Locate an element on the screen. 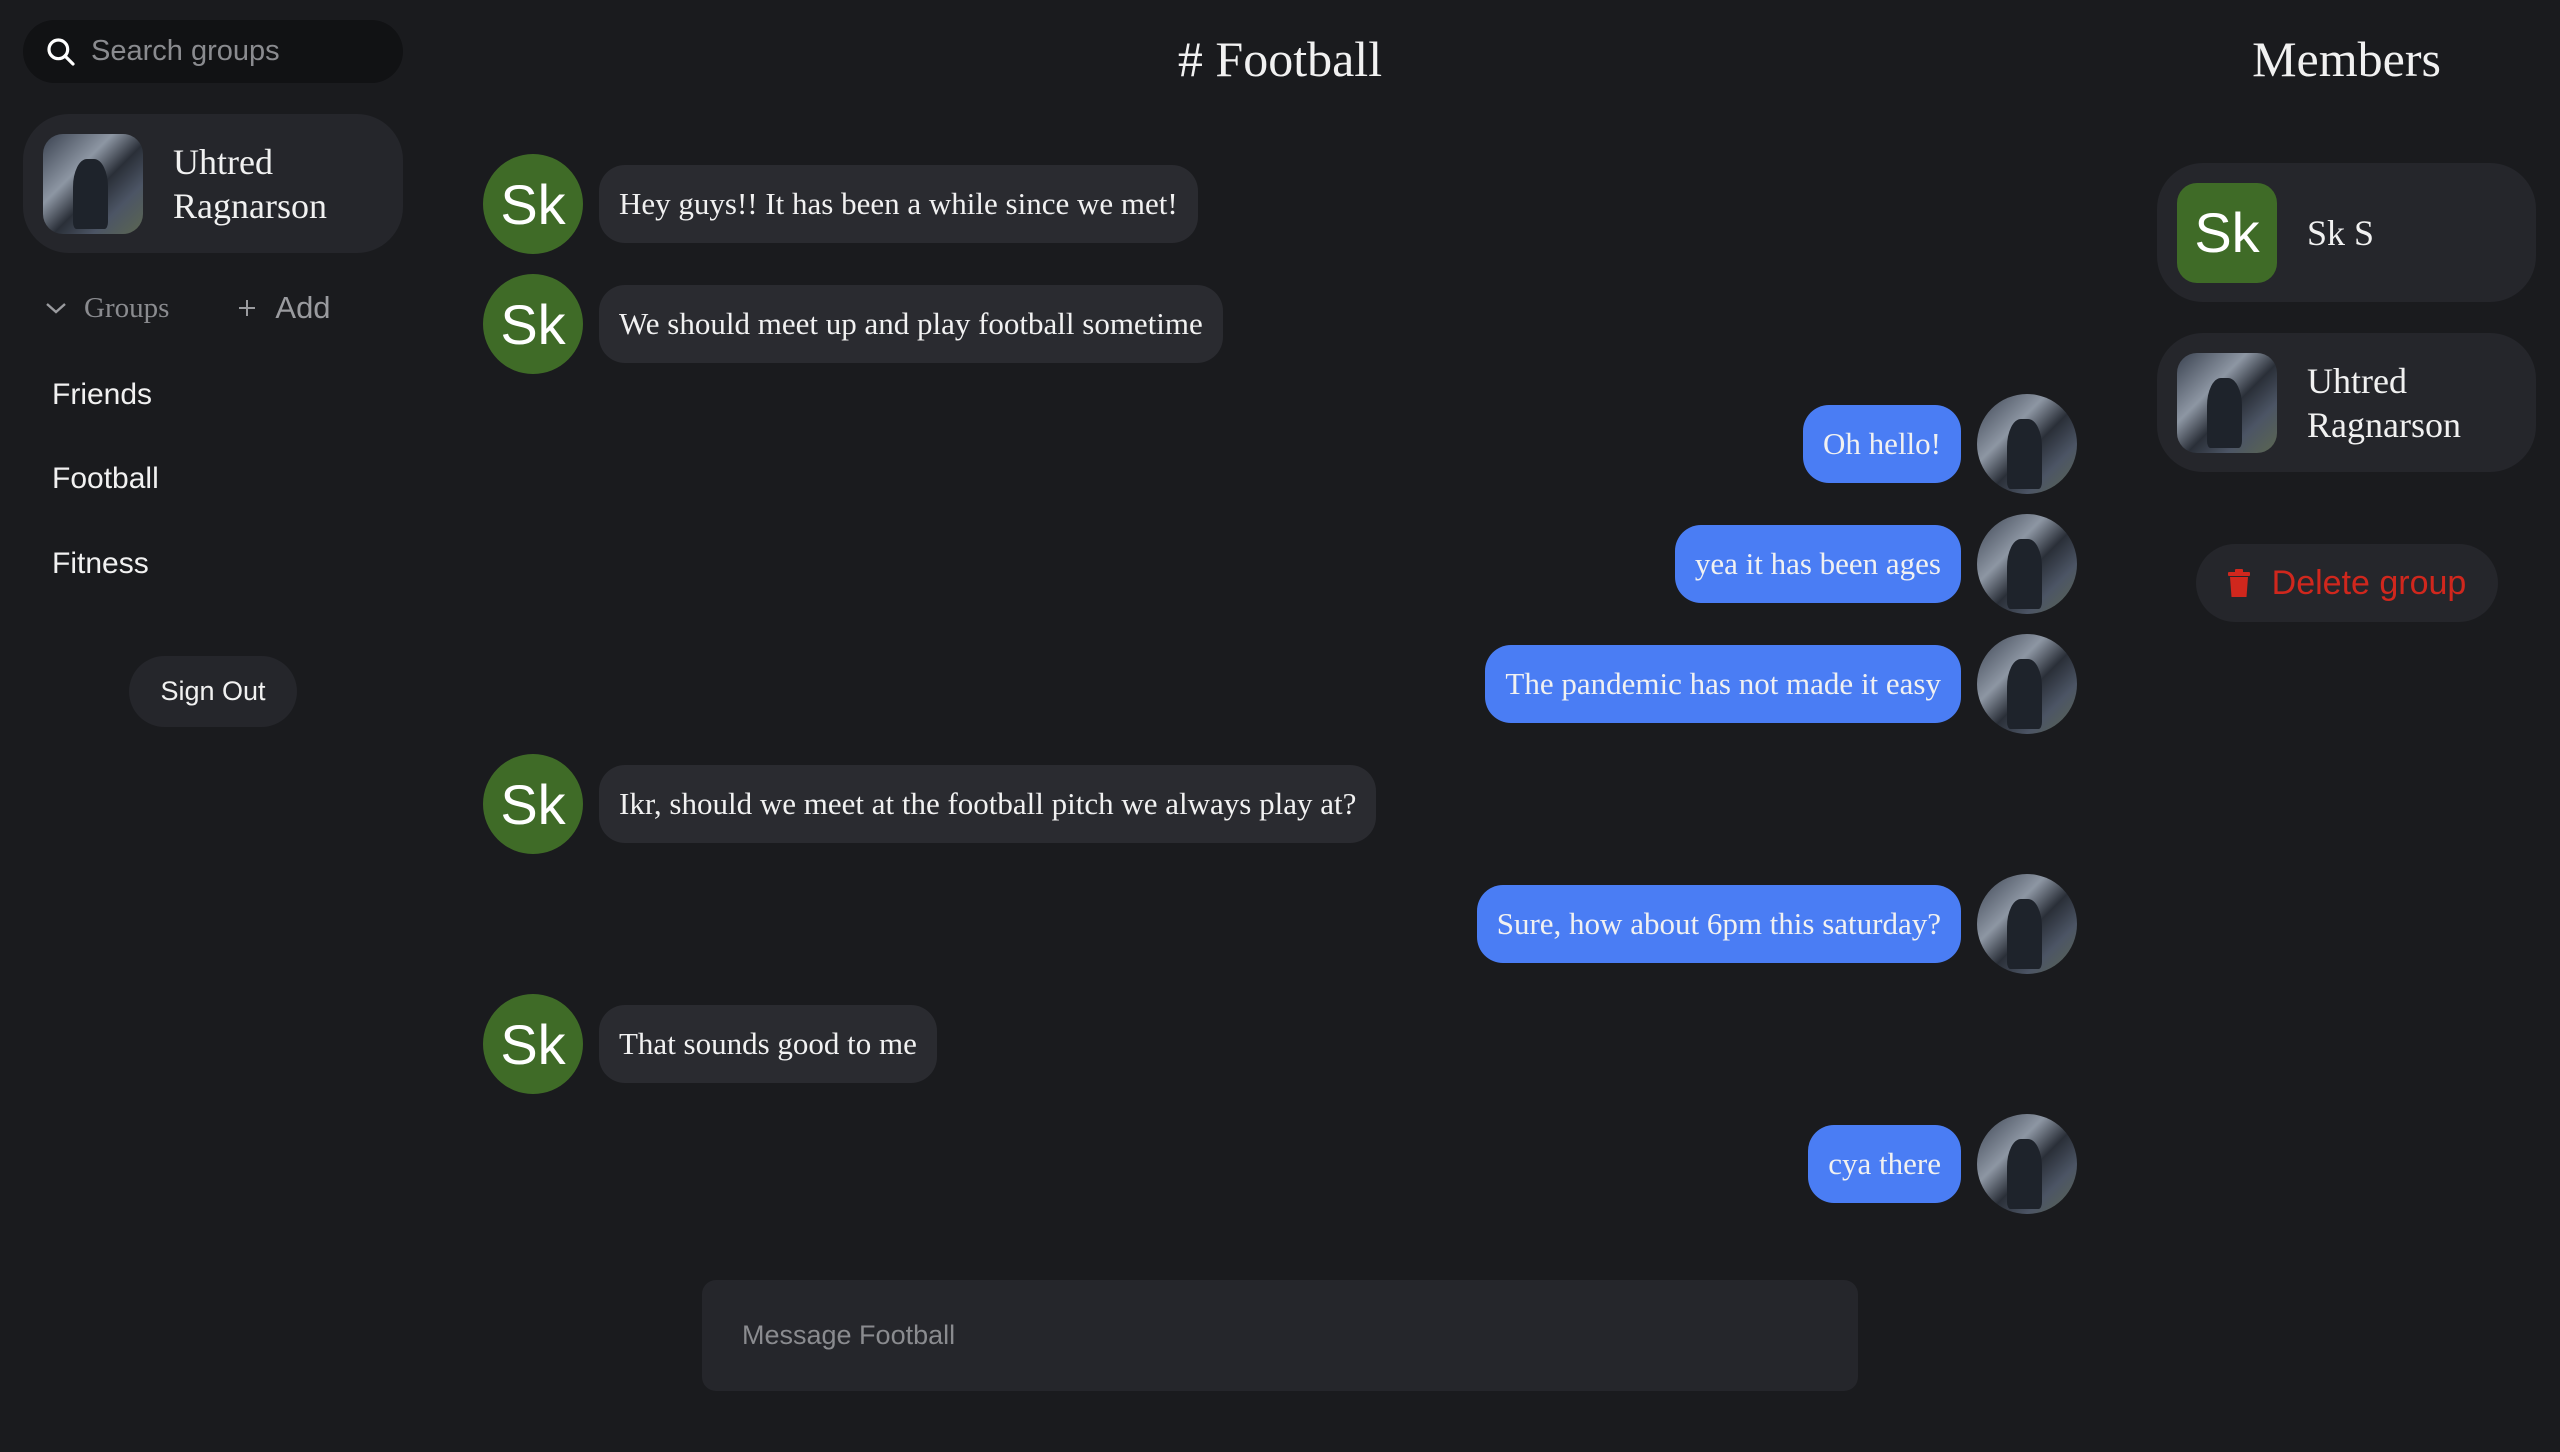 The image size is (2560, 1452). member-name: Uhtred Ragnarson is located at coordinates (2384, 403).